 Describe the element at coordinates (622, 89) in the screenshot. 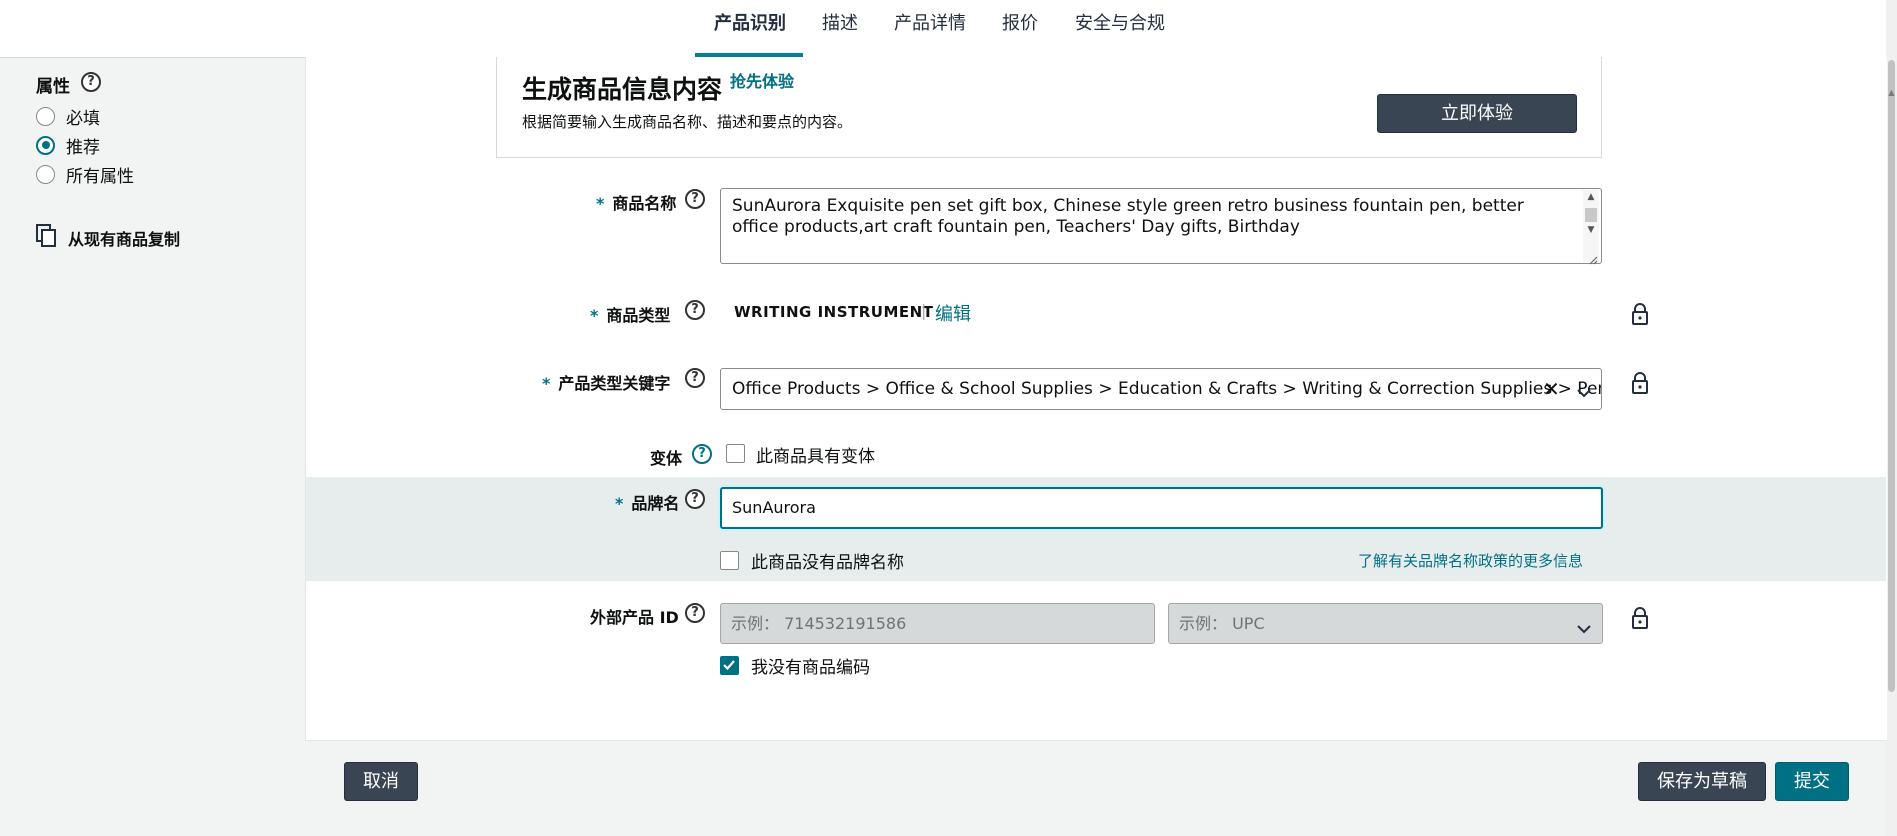

I see `promo-title: 生成商品信息内容` at that location.